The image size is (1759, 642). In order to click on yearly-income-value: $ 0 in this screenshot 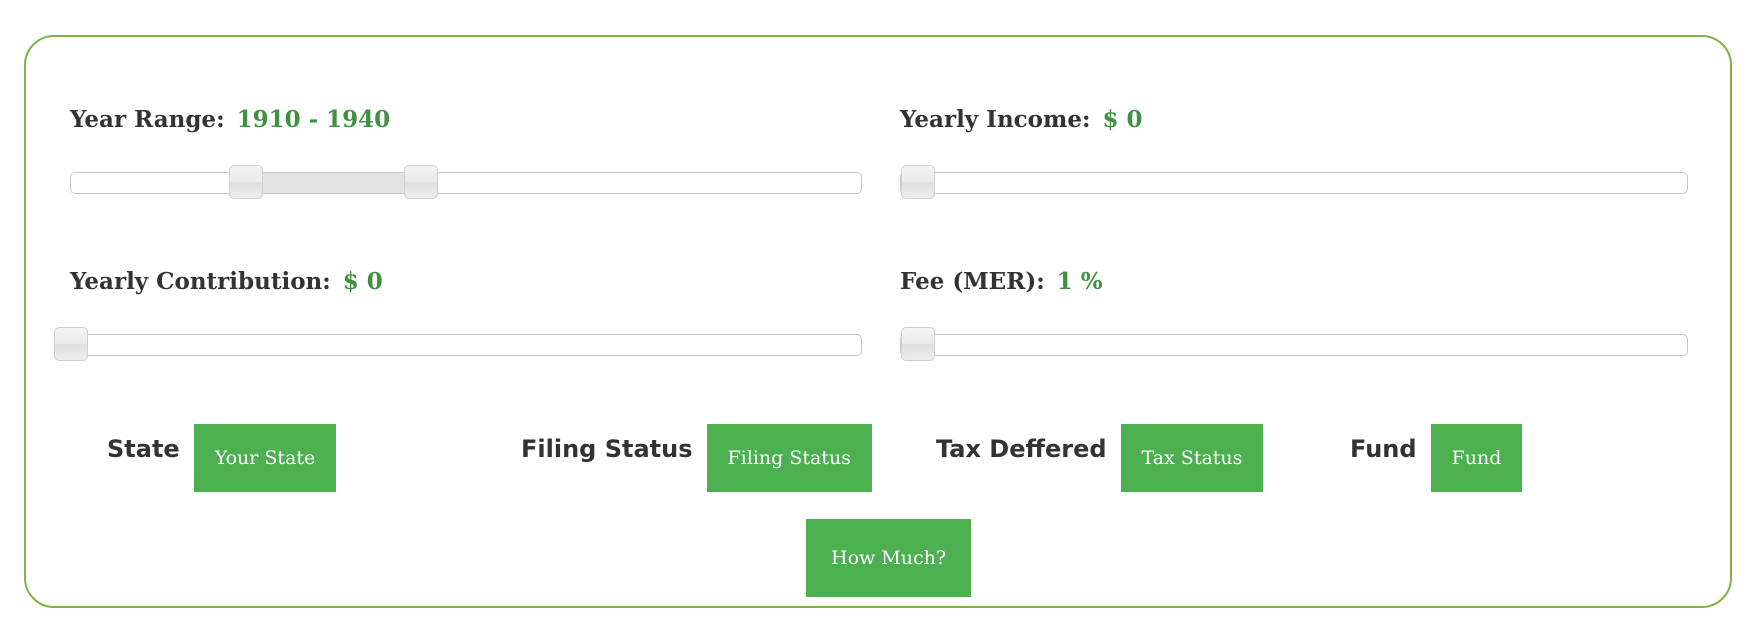, I will do `click(1122, 119)`.